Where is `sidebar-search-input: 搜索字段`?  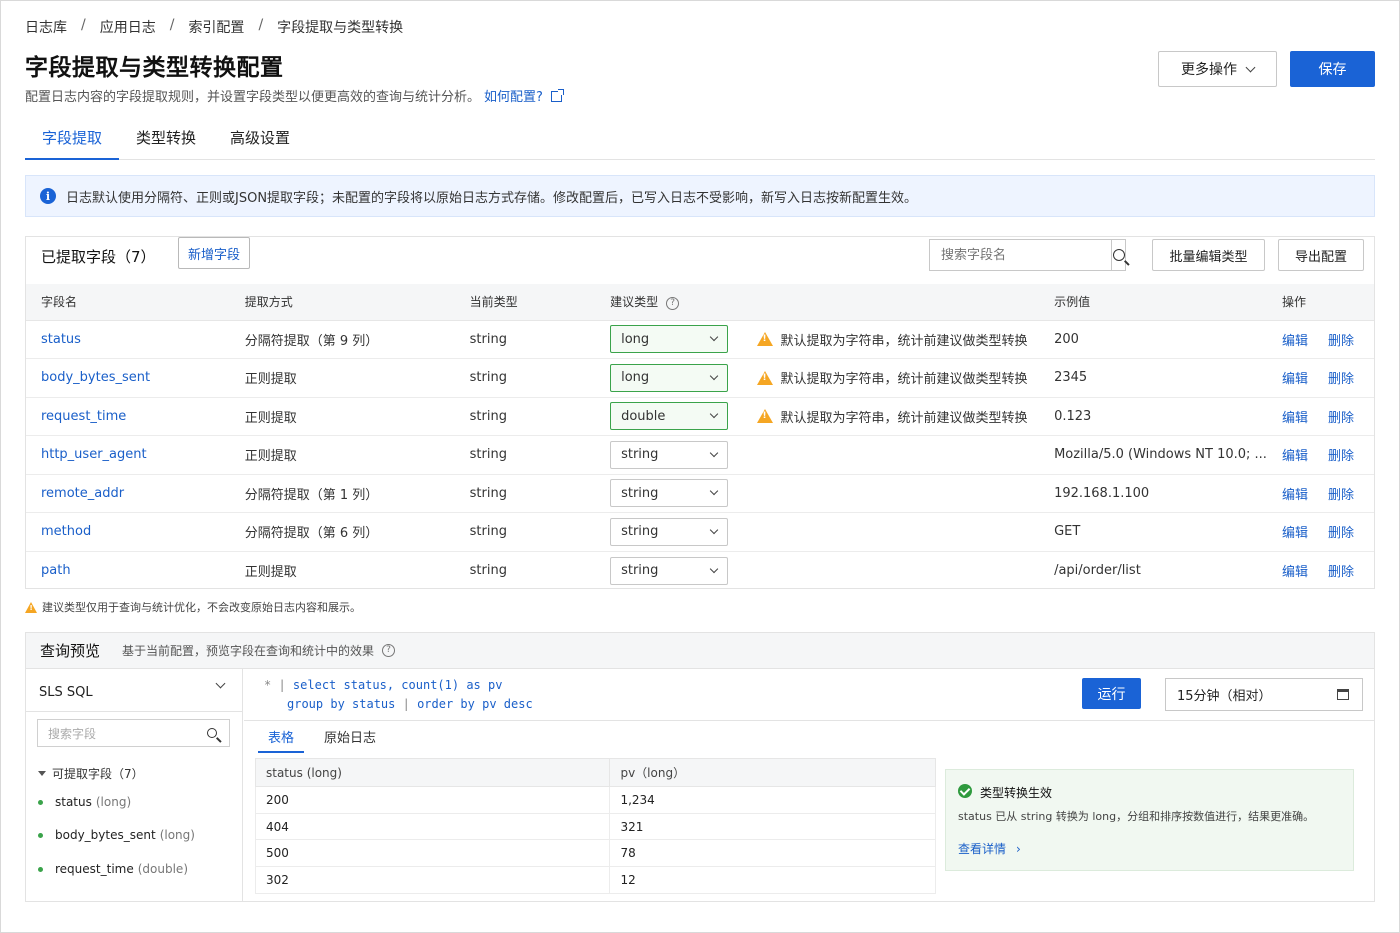 sidebar-search-input: 搜索字段 is located at coordinates (133, 733).